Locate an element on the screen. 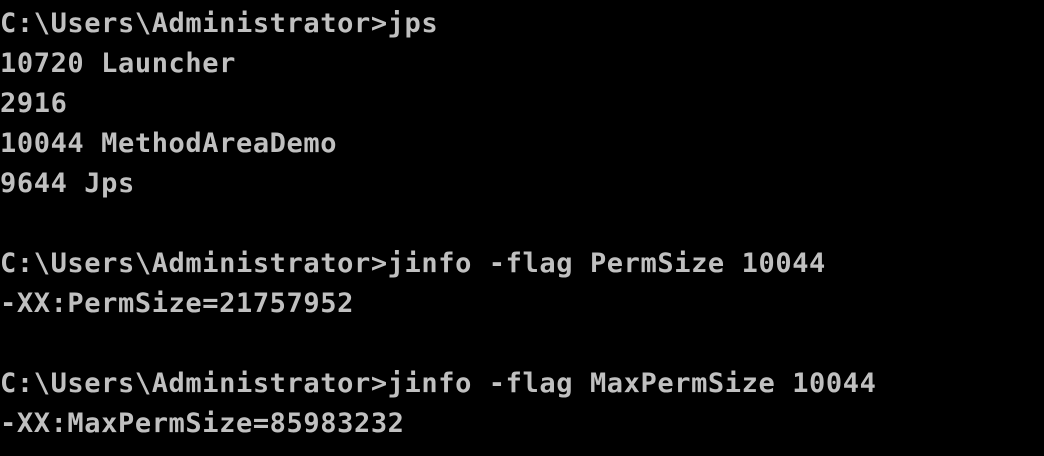 This screenshot has width=1044, height=456. console-output-line: -XX:PermSize=21757952 is located at coordinates (177, 303).